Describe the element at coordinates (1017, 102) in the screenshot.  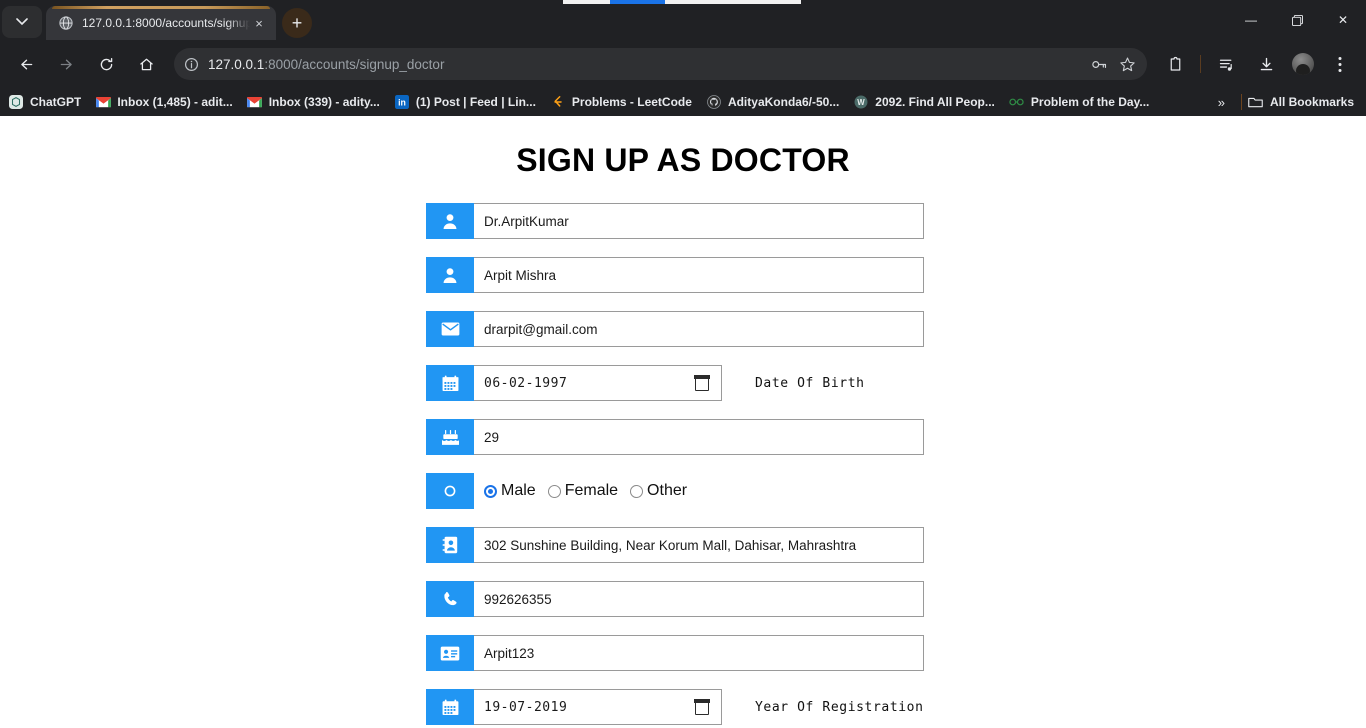
I see `gfg-icon` at that location.